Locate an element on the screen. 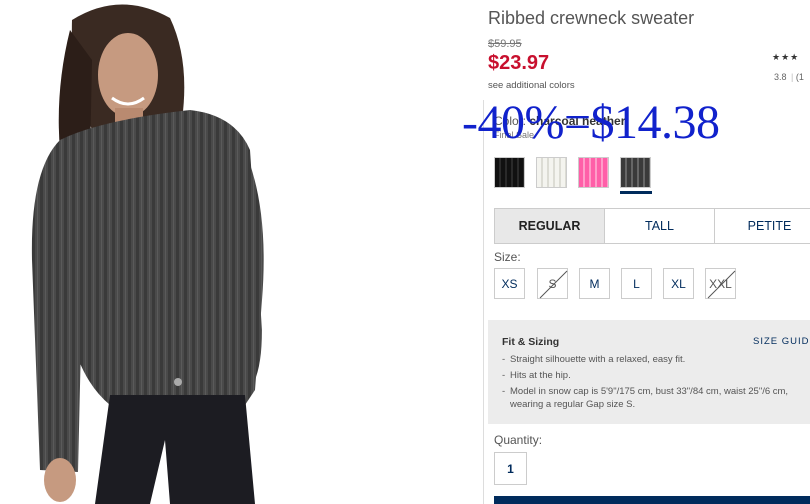 Image resolution: width=810 pixels, height=504 pixels. tab-tall: TALL is located at coordinates (660, 226).